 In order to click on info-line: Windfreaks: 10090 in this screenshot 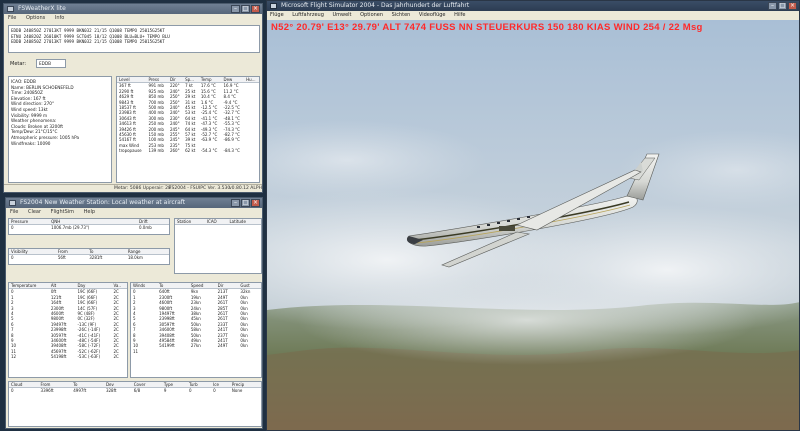, I will do `click(31, 143)`.